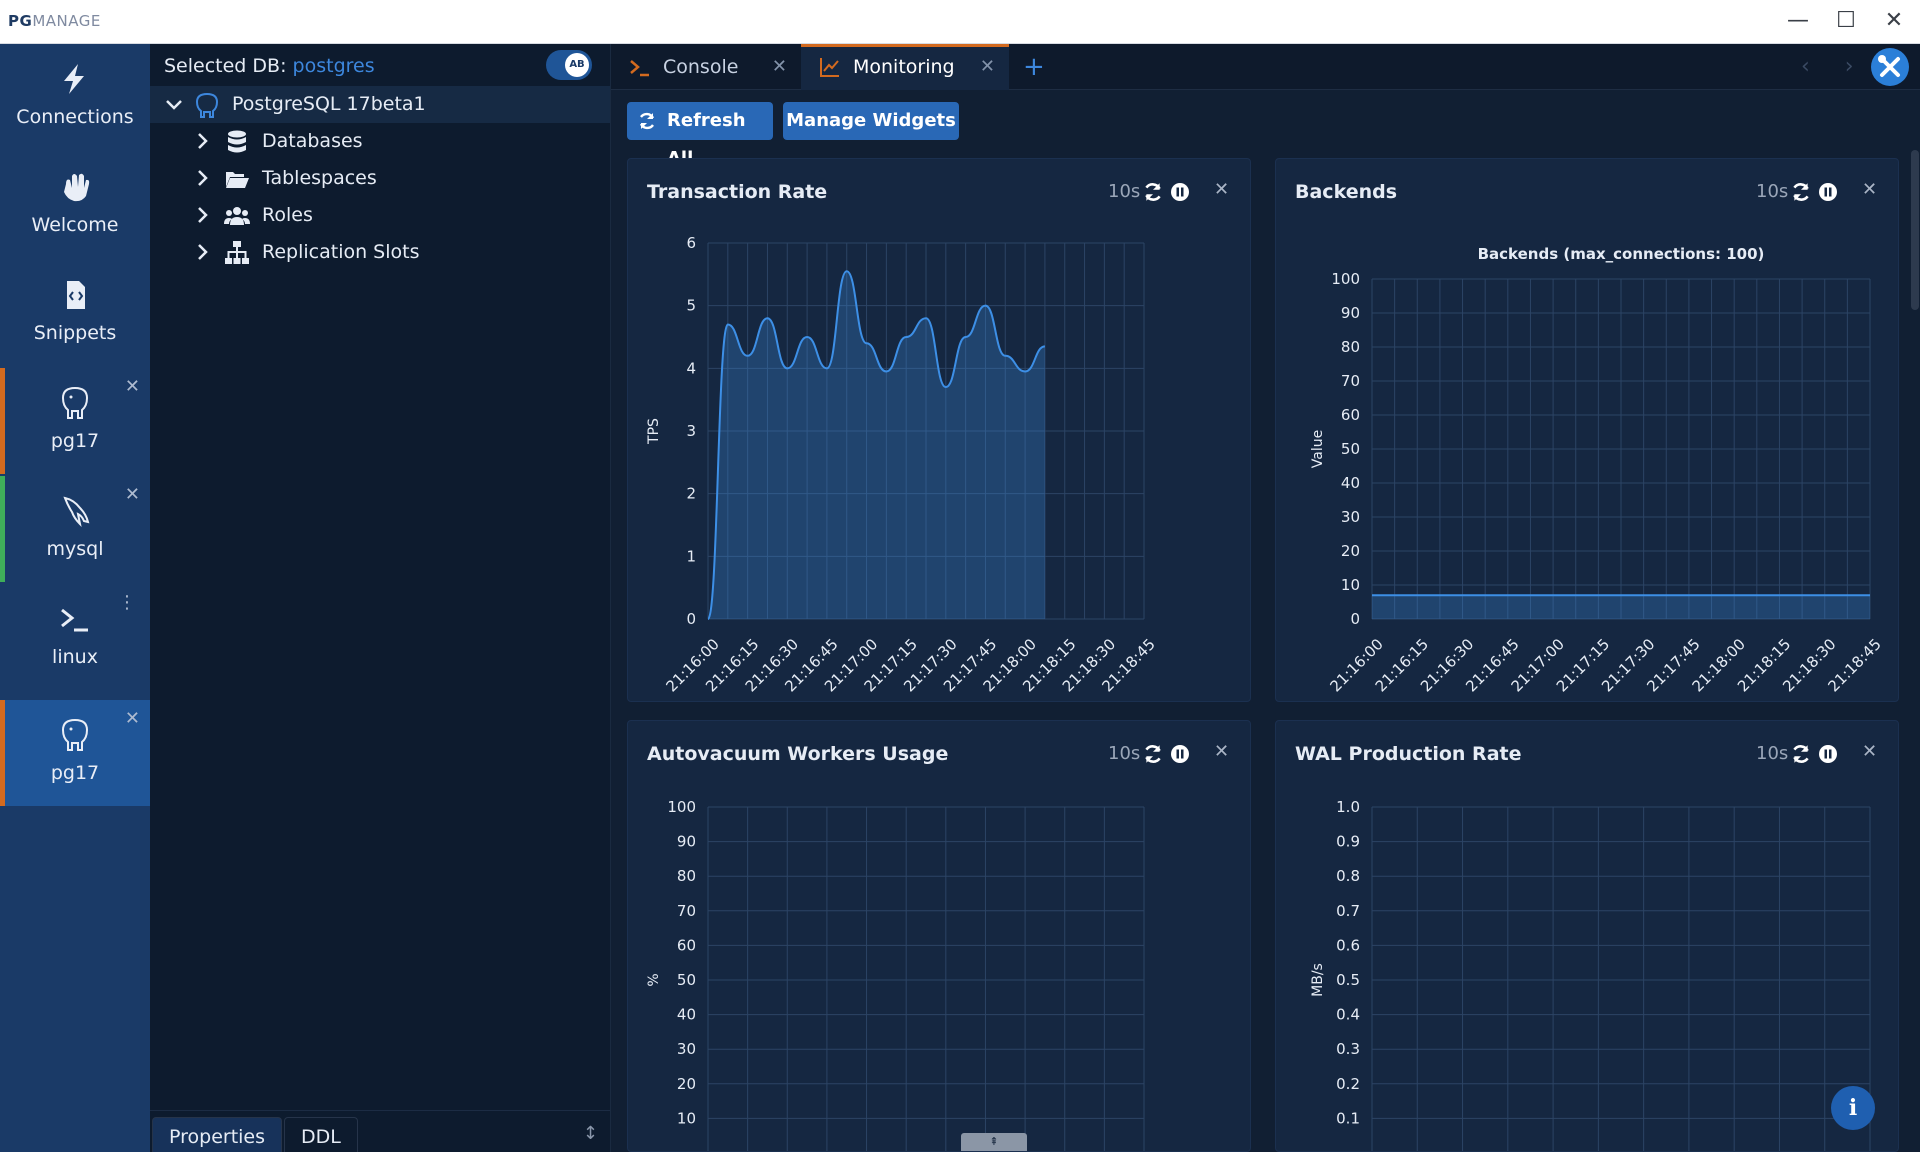  Describe the element at coordinates (319, 178) in the screenshot. I see `tree-node-label: Tablespaces` at that location.